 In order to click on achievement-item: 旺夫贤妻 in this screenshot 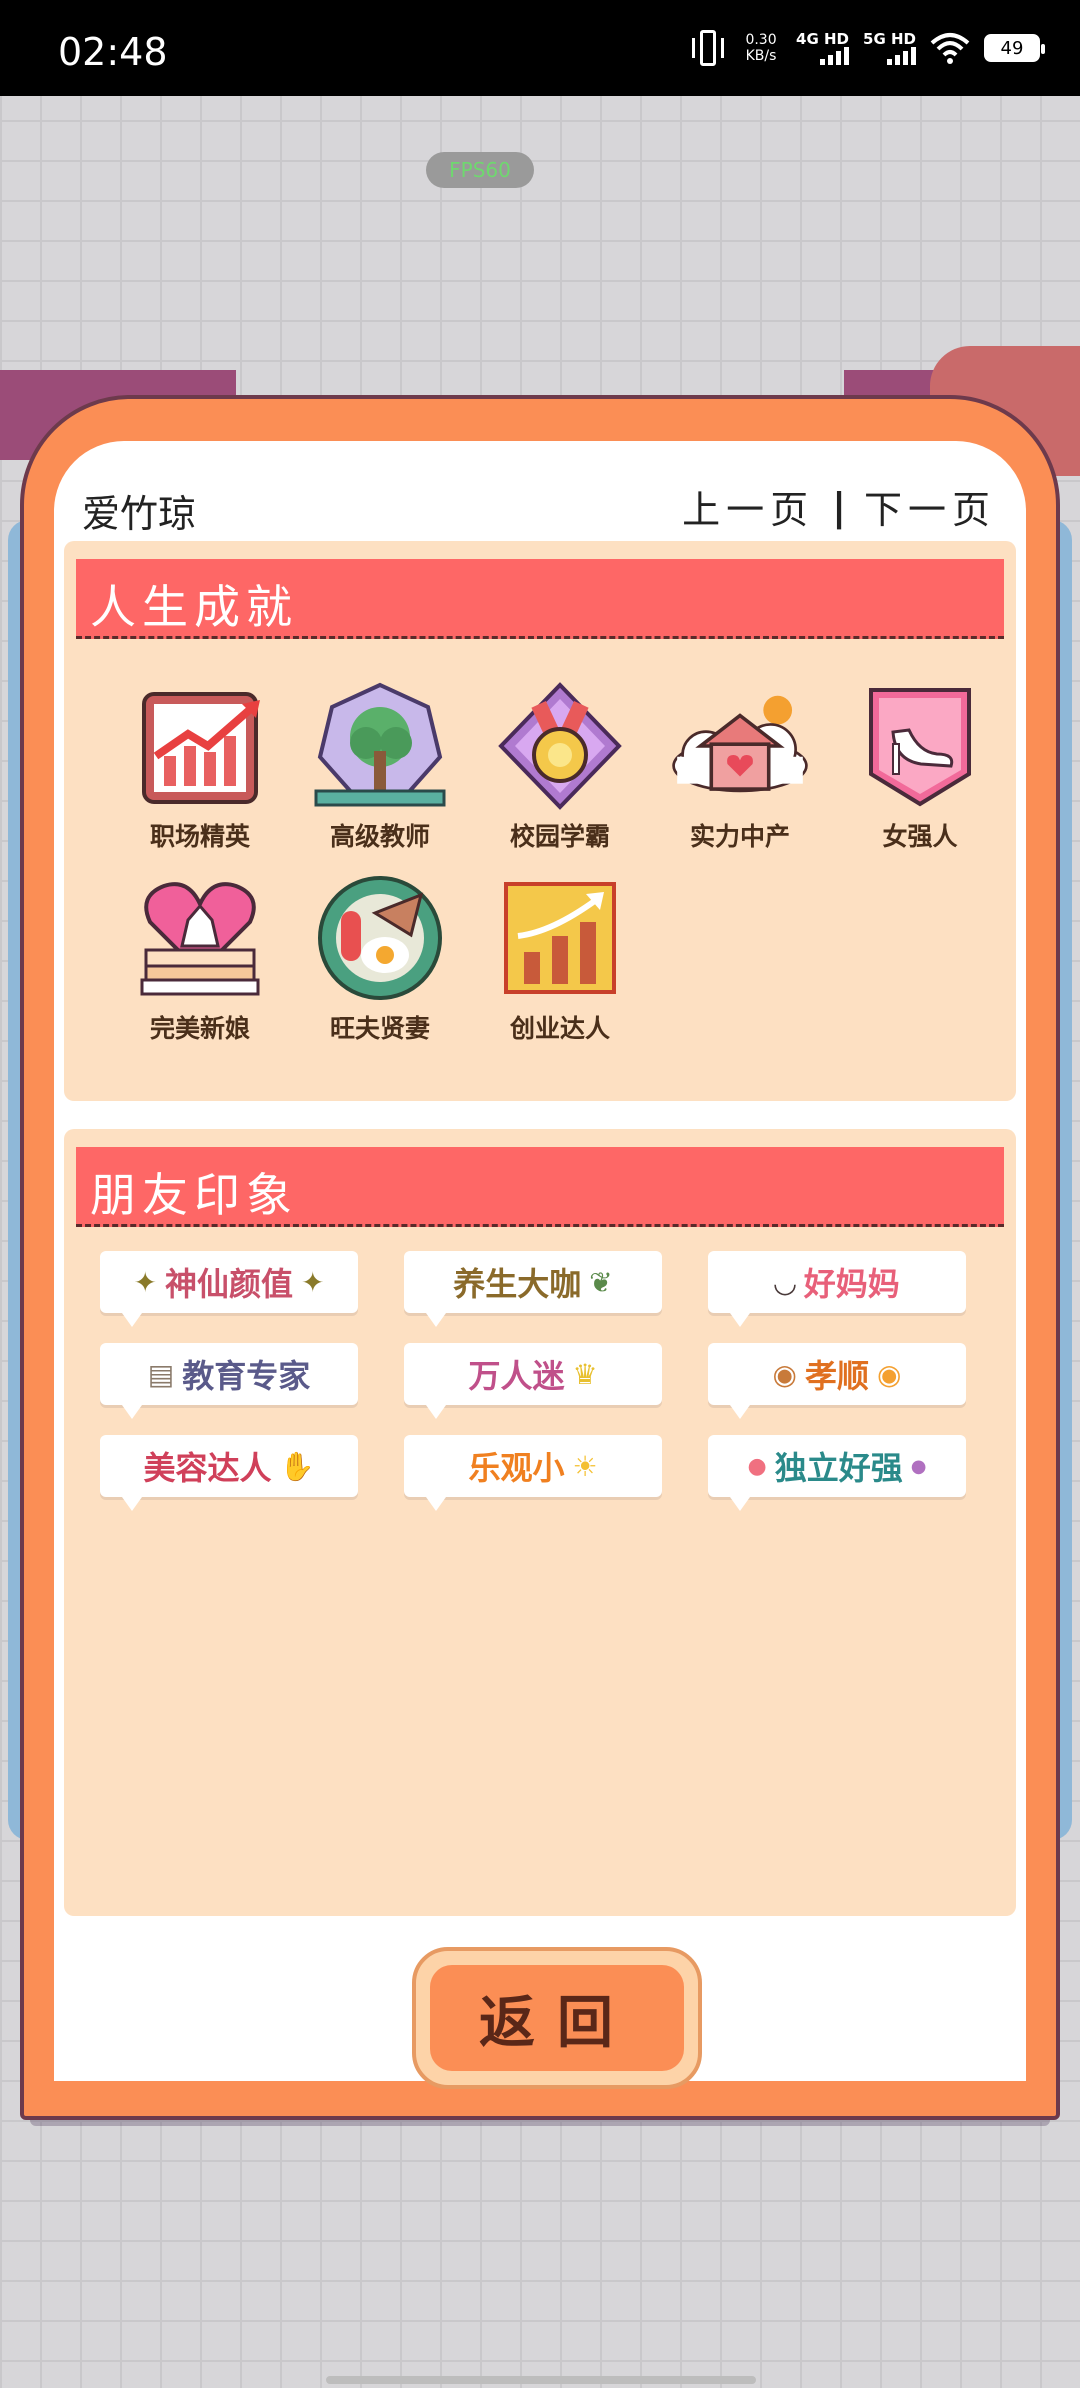, I will do `click(380, 959)`.